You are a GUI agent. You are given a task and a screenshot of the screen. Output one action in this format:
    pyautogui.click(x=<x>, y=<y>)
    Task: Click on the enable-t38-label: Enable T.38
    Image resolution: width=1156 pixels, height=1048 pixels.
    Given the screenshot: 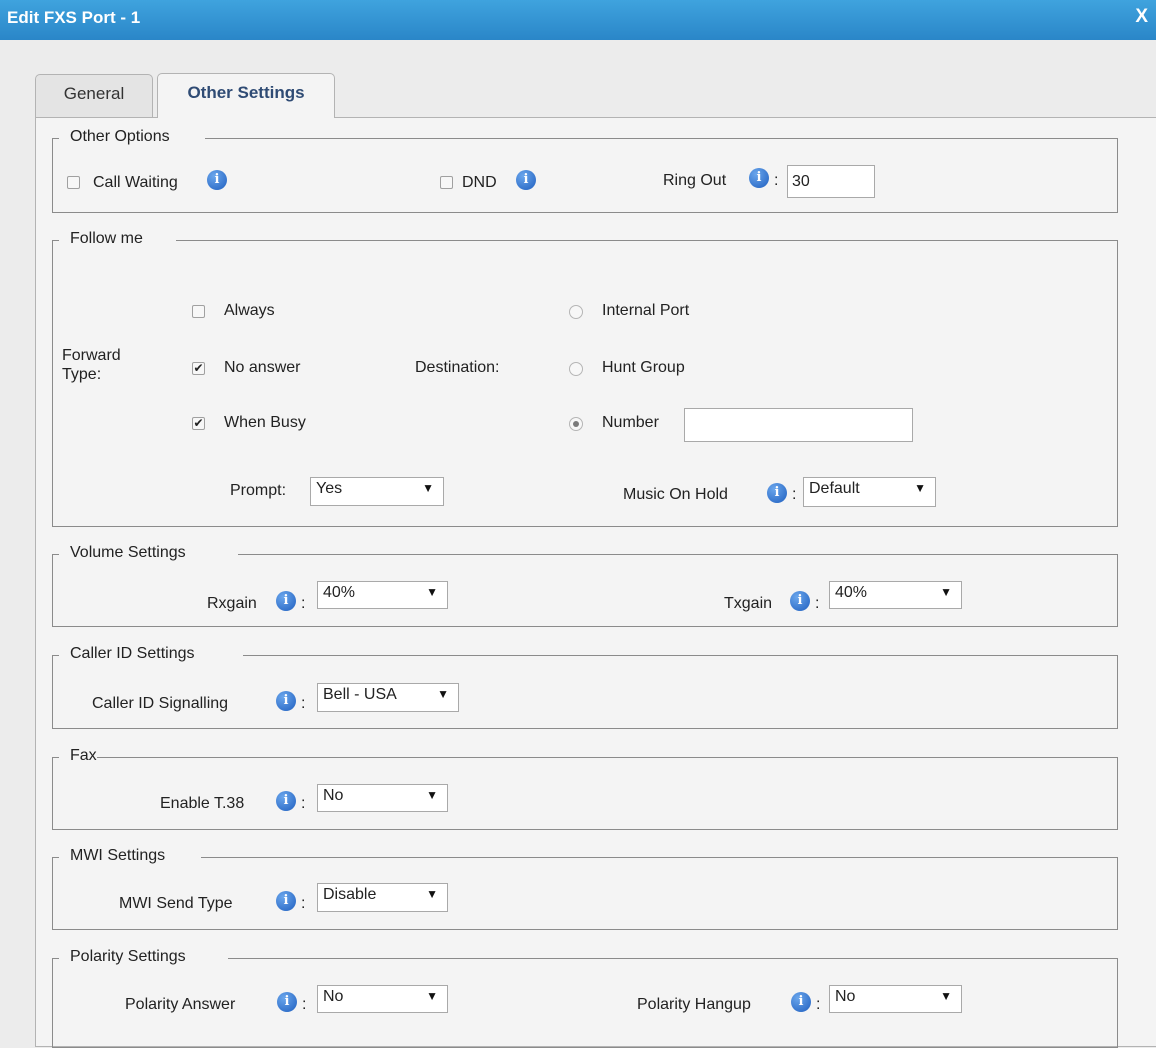 What is the action you would take?
    pyautogui.click(x=202, y=803)
    